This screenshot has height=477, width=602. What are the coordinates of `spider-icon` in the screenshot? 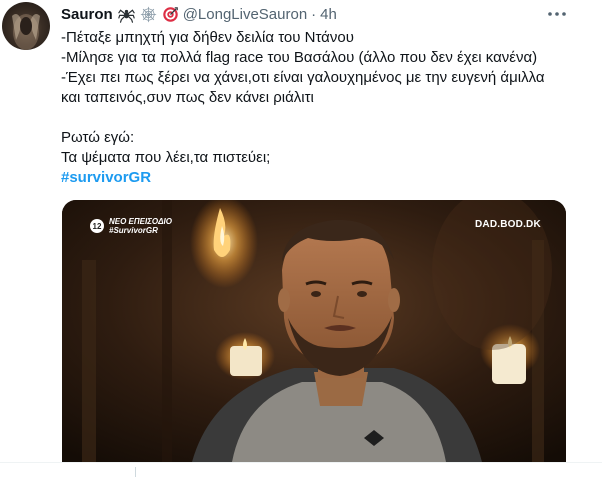 It's located at (126, 15).